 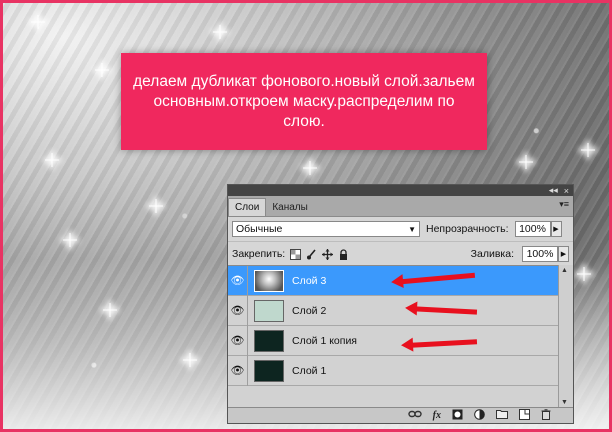 I want to click on scroll-up-icon: ▲, so click(x=564, y=270).